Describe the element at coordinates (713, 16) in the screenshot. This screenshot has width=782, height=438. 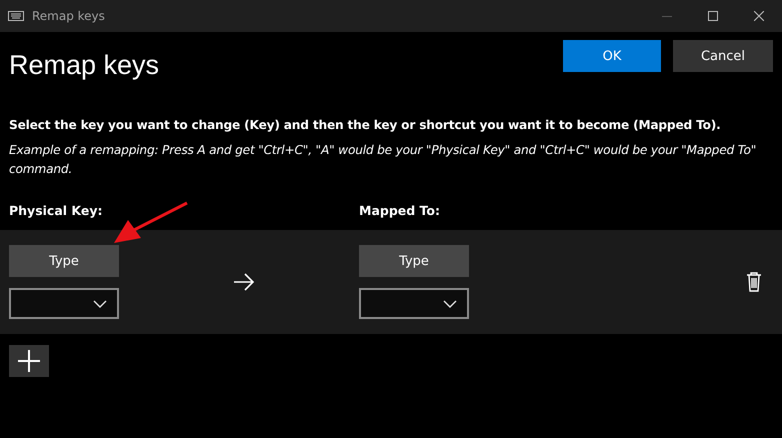
I see `maximize-icon` at that location.